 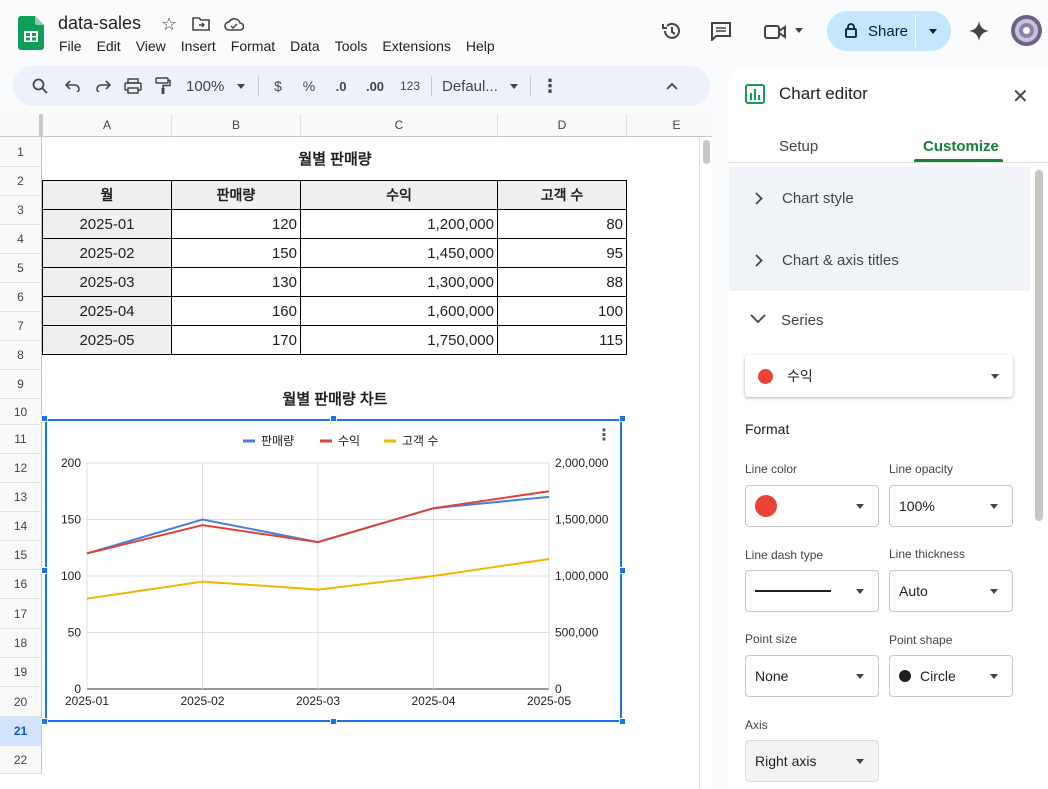 I want to click on row-header-10: 10, so click(x=21, y=412).